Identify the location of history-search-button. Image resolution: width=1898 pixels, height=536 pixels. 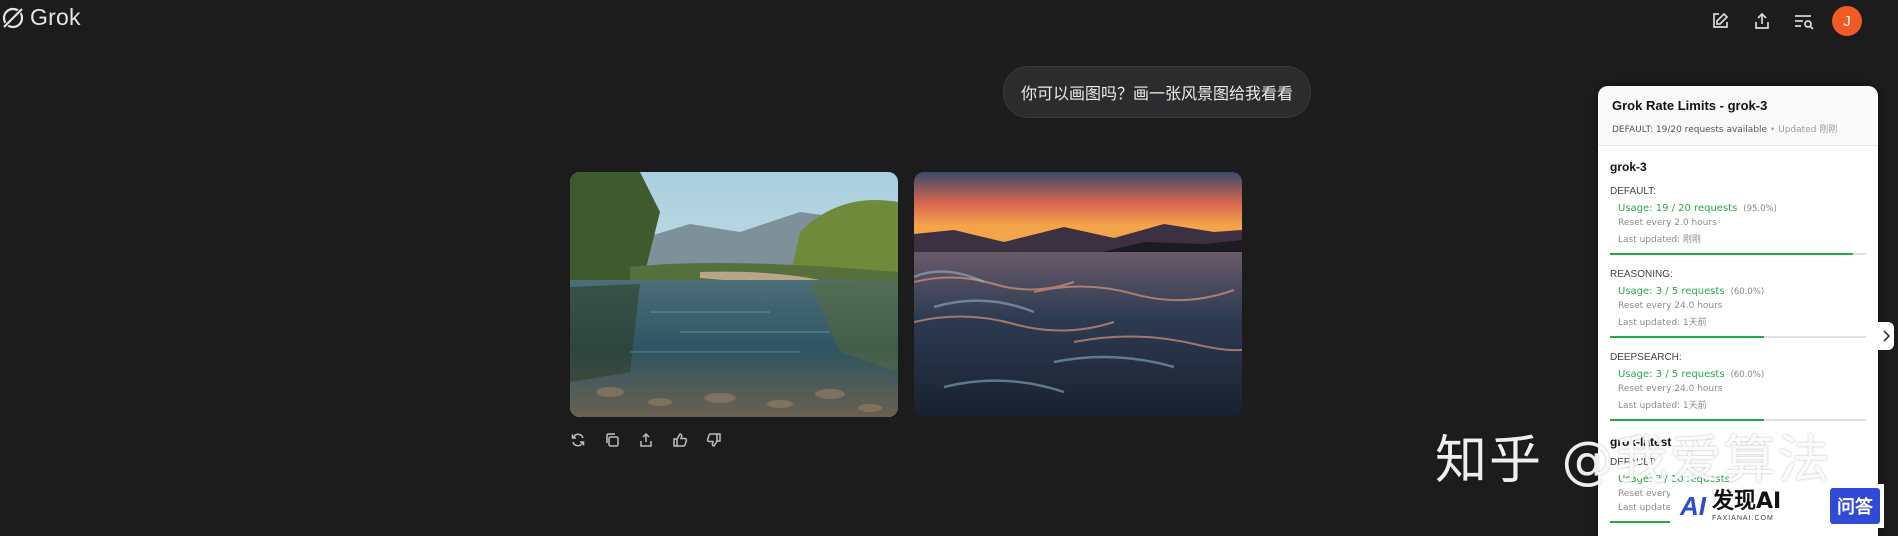
(1804, 21).